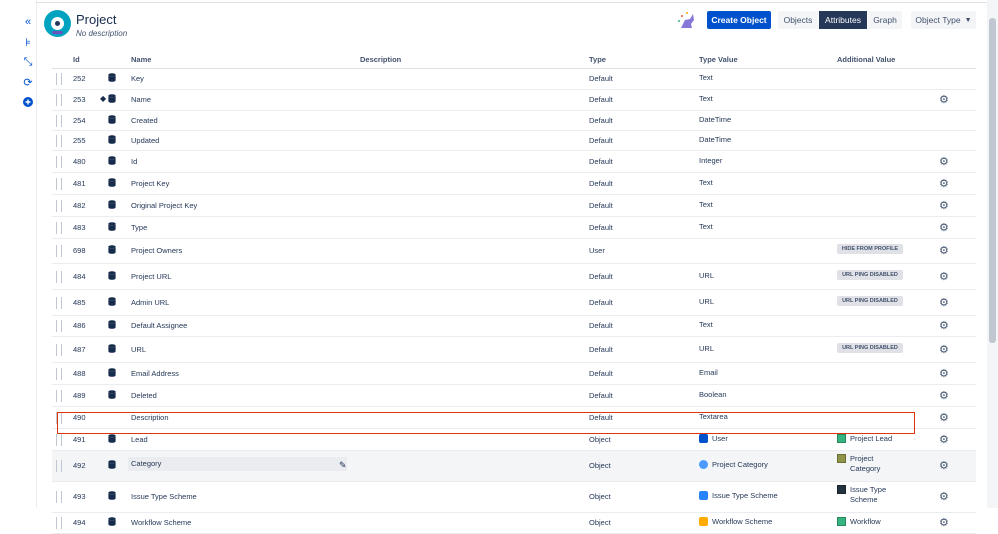 This screenshot has height=534, width=998. I want to click on refresh-icon: ⟳, so click(28, 82).